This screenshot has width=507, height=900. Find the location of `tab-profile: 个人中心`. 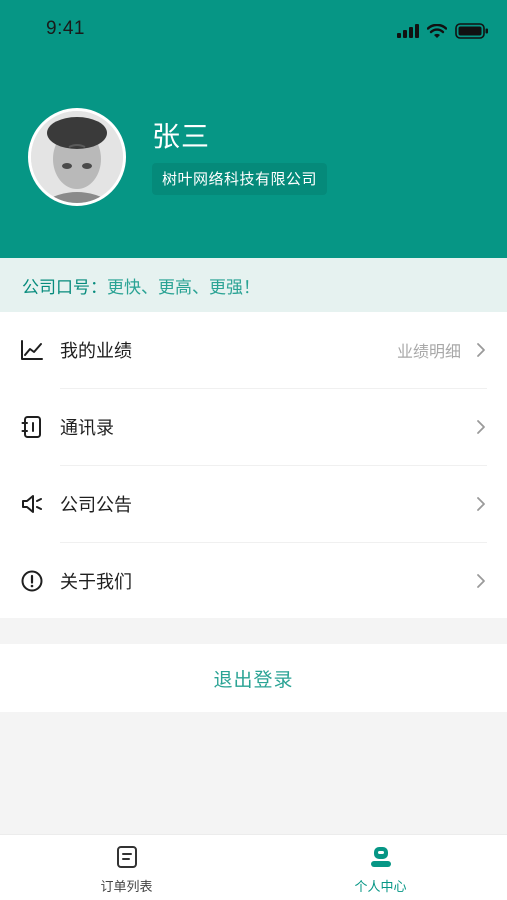

tab-profile: 个人中心 is located at coordinates (380, 867).